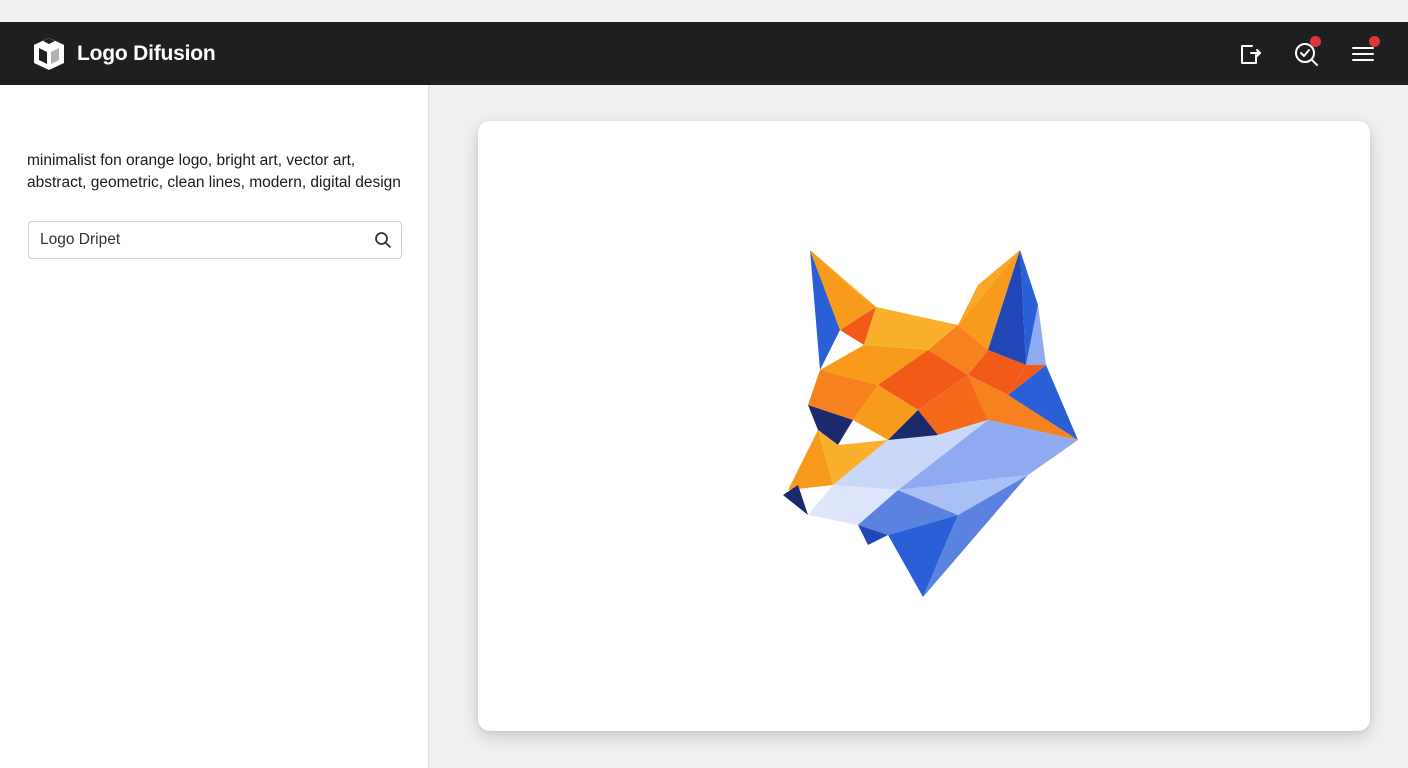 The image size is (1408, 768). What do you see at coordinates (704, 11) in the screenshot?
I see `window-top-strip` at bounding box center [704, 11].